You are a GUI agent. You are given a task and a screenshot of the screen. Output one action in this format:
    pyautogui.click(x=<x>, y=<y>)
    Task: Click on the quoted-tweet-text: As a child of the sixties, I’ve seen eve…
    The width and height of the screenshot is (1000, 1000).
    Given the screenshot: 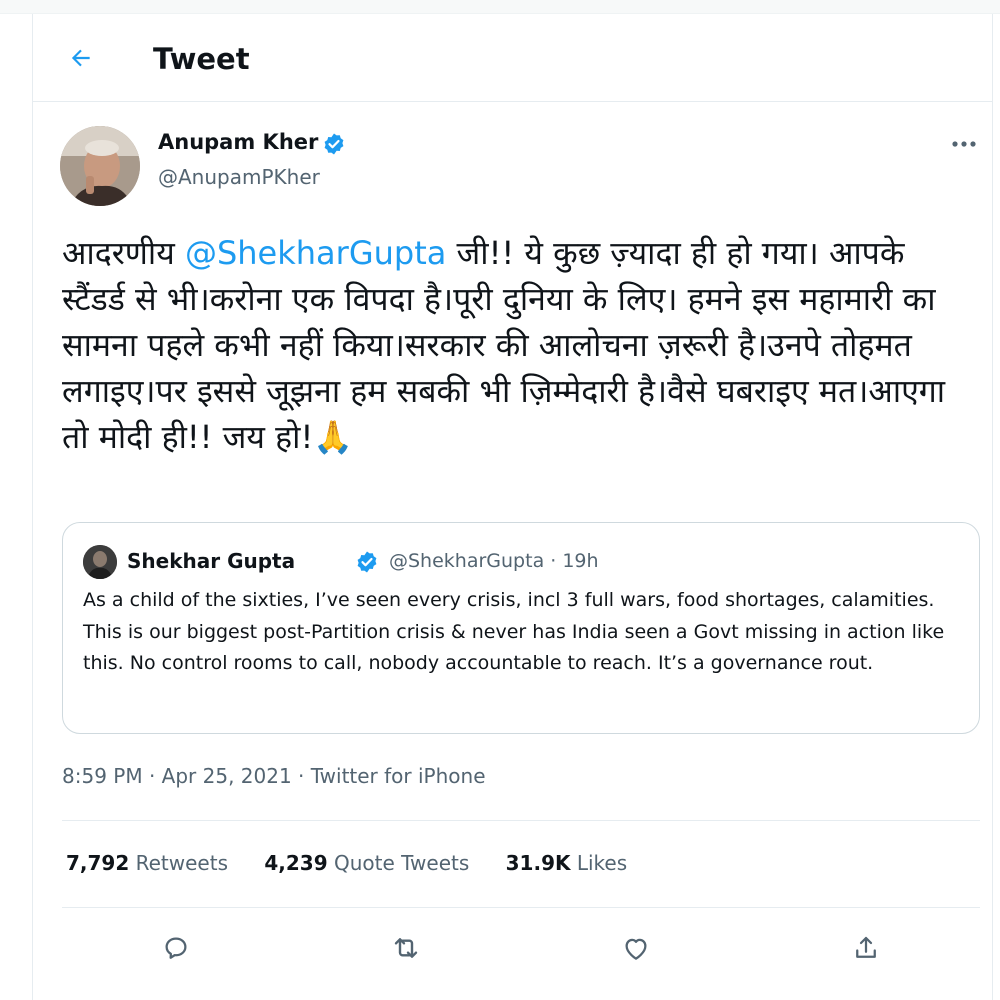 What is the action you would take?
    pyautogui.click(x=514, y=631)
    